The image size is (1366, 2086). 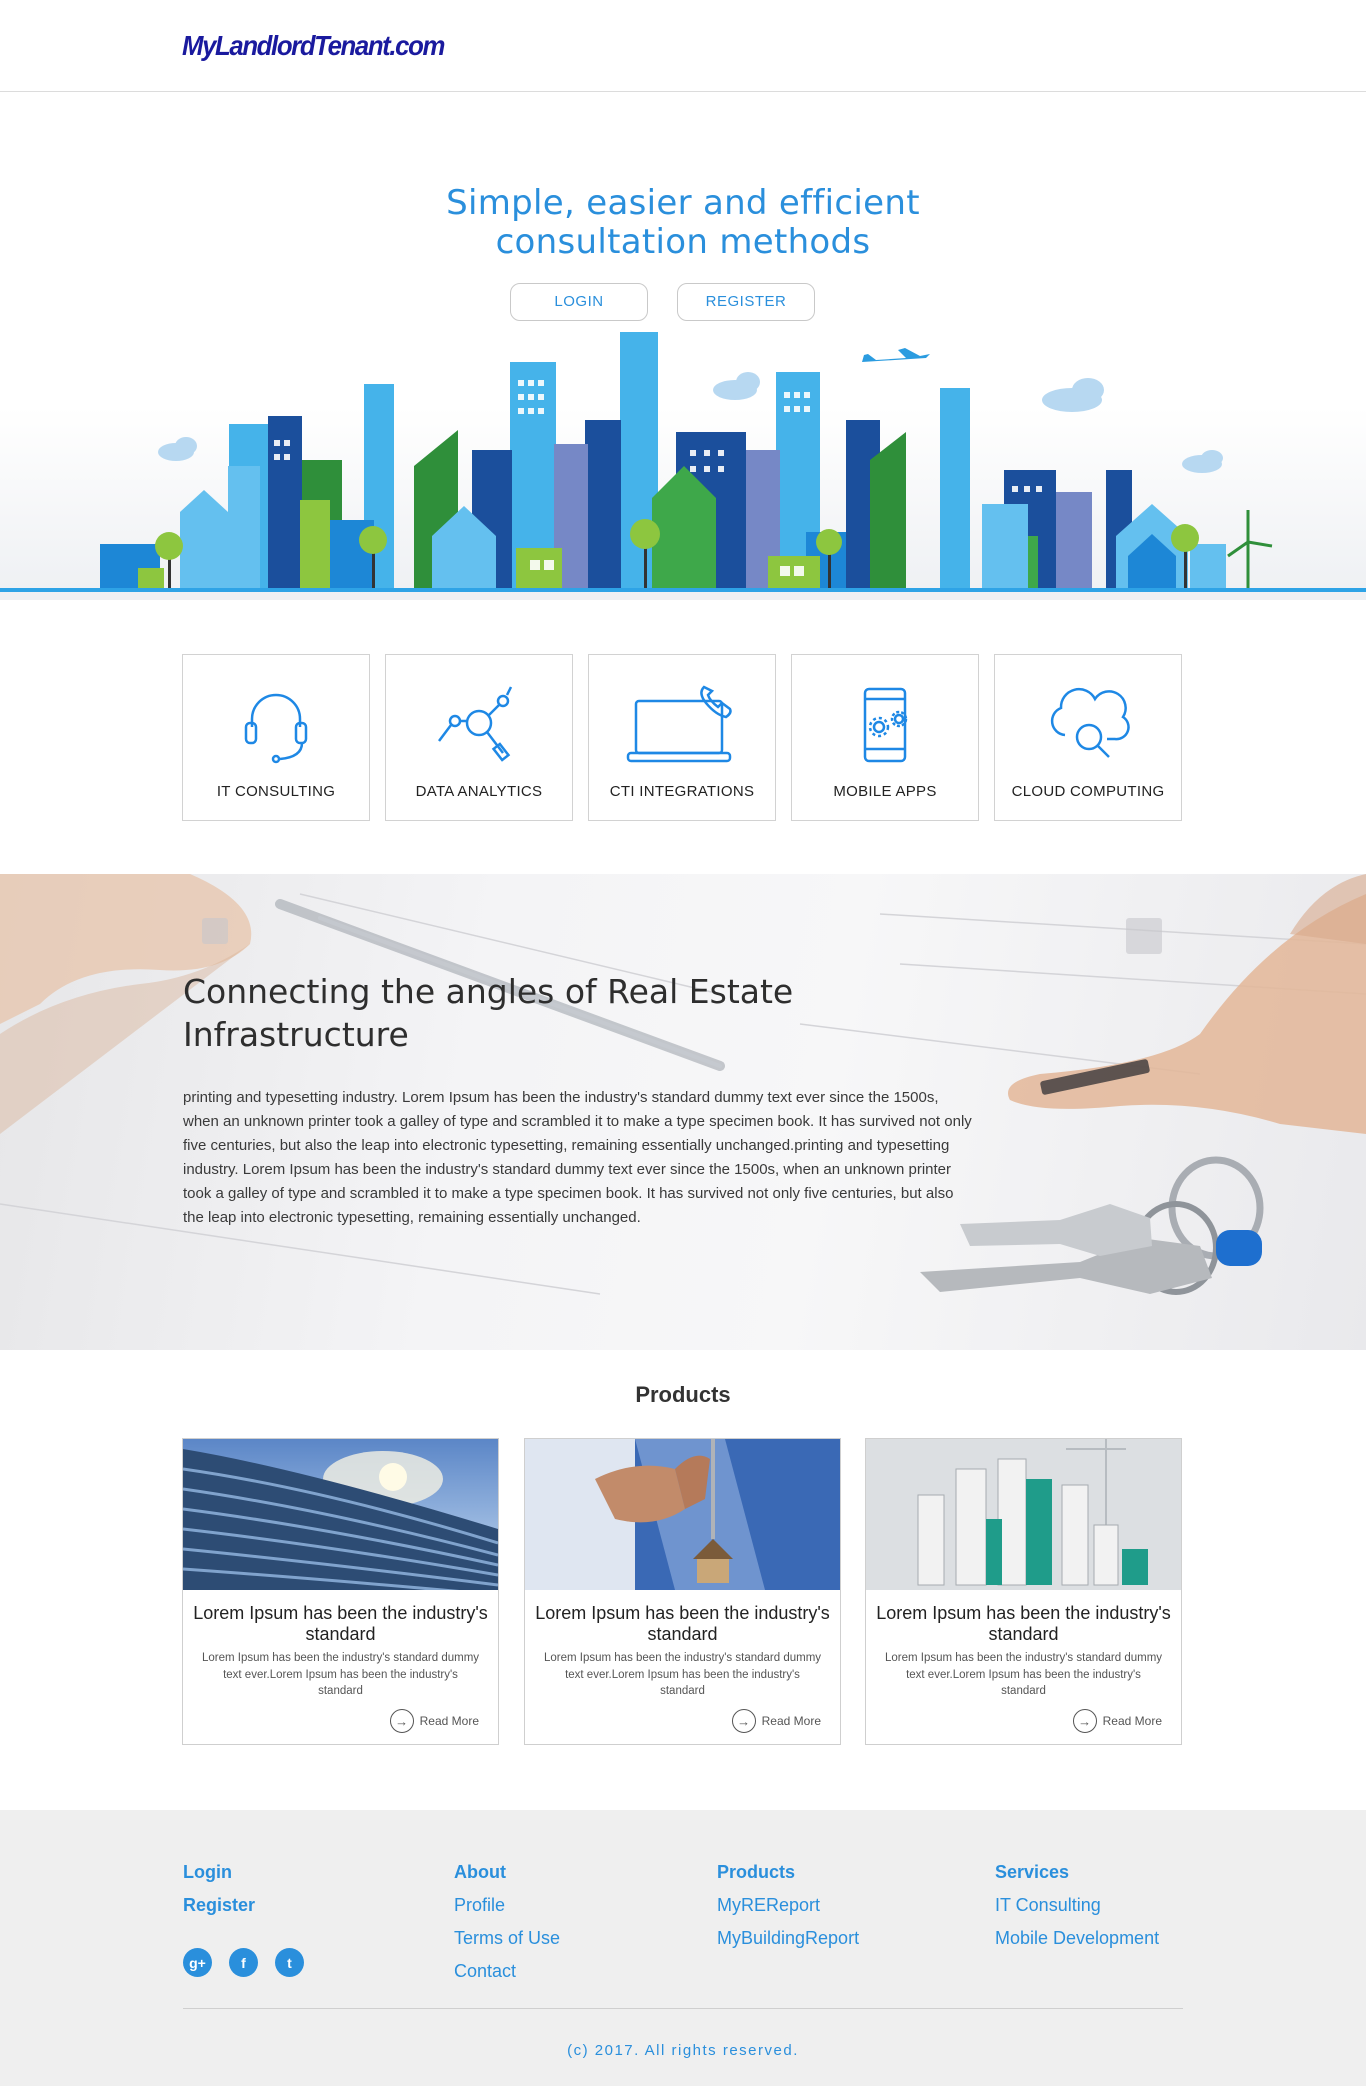 I want to click on product-image-city-model, so click(x=1023, y=1514).